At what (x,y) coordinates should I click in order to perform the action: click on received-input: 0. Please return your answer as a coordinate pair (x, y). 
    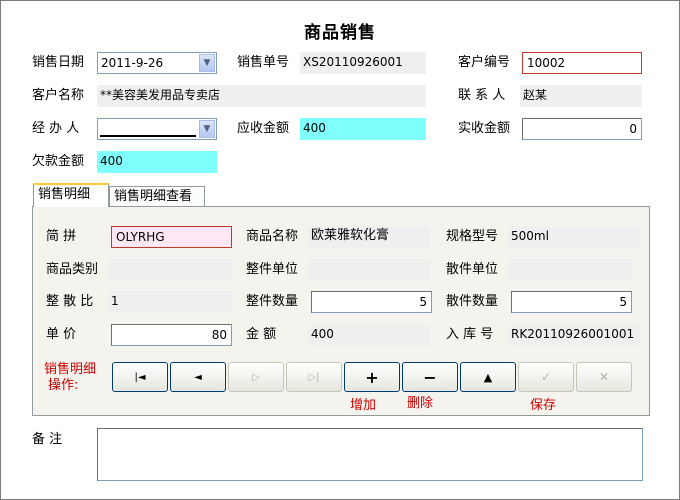
    Looking at the image, I should click on (582, 129).